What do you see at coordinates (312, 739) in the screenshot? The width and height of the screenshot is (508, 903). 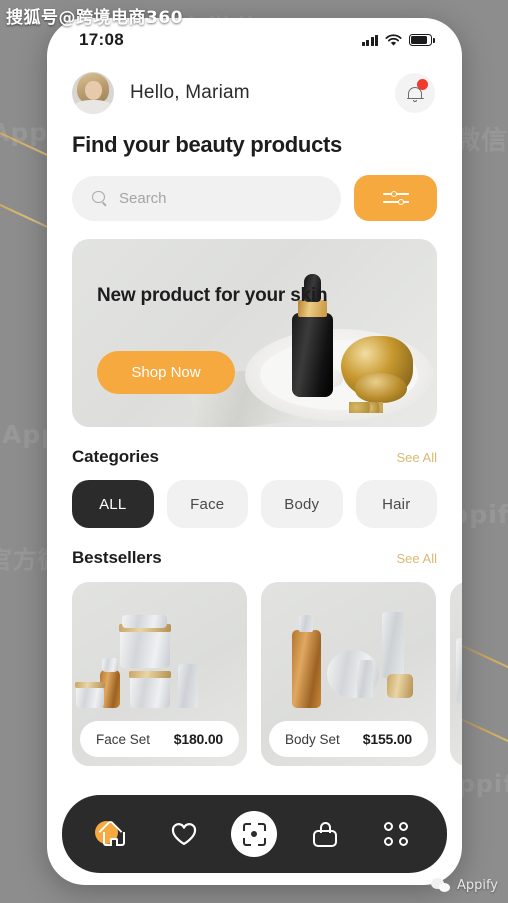 I see `product-name: Body Set` at bounding box center [312, 739].